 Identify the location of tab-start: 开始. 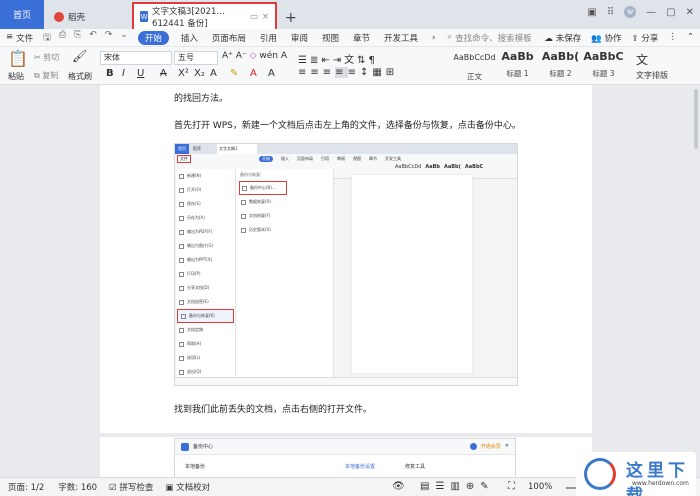
(153, 37).